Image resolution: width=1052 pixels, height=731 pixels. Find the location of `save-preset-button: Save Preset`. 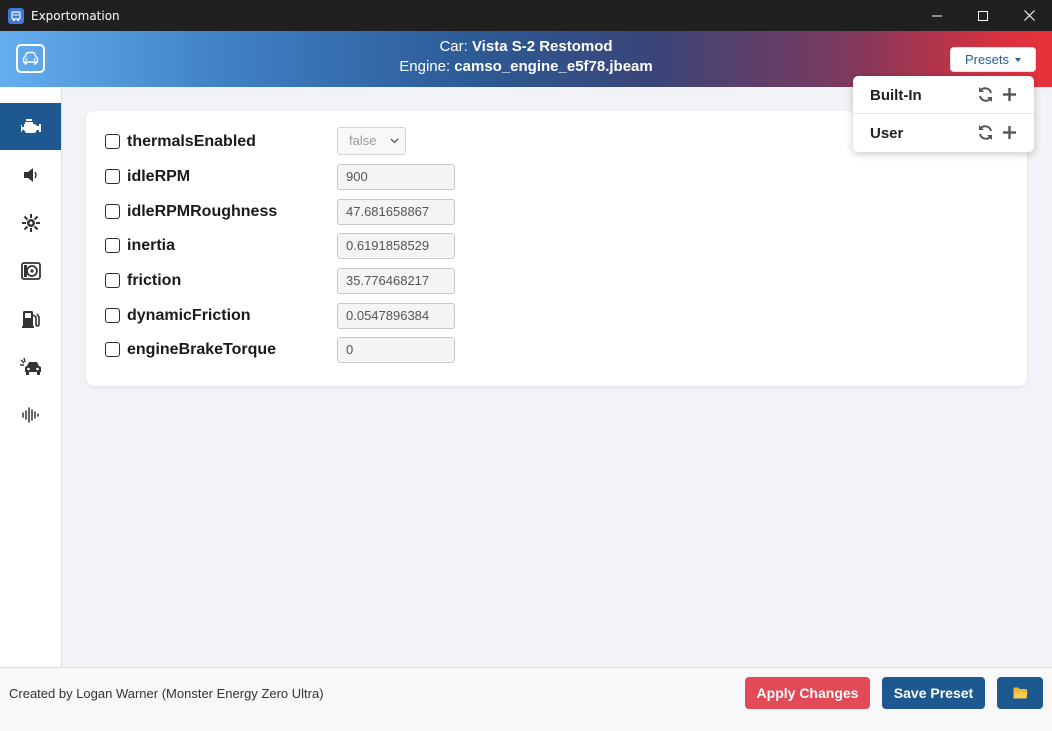

save-preset-button: Save Preset is located at coordinates (933, 693).